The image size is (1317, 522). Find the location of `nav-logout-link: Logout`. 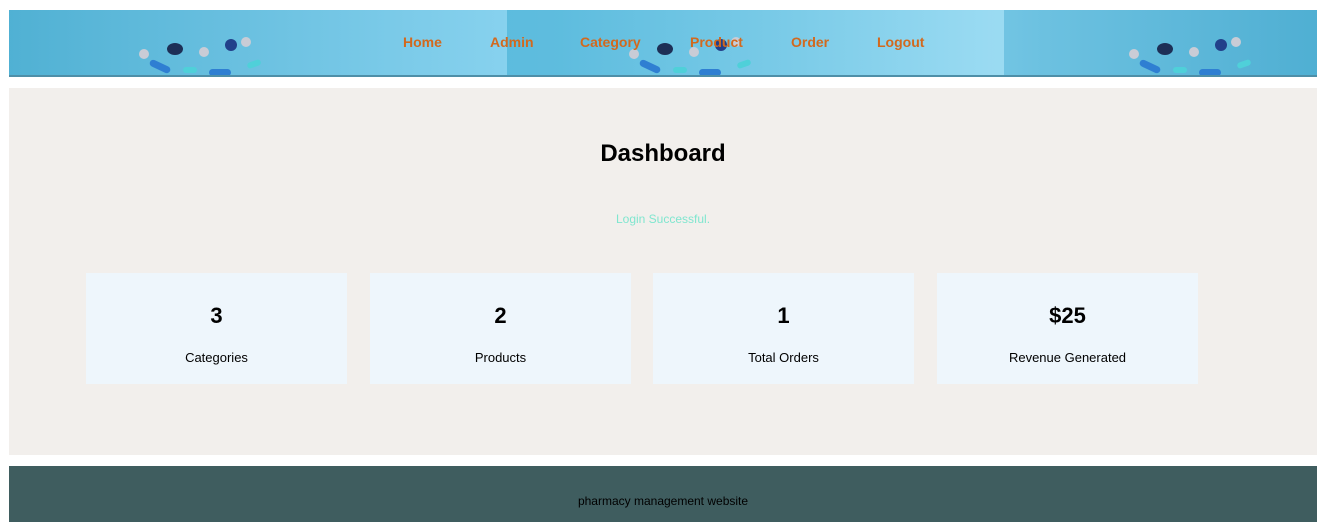

nav-logout-link: Logout is located at coordinates (900, 42).